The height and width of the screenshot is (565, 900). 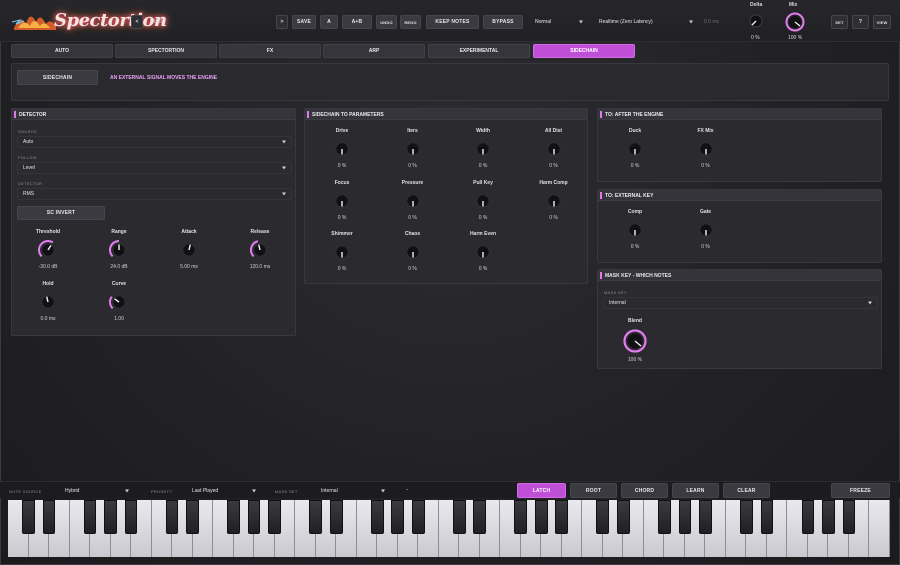 I want to click on latch-button: LATCH, so click(x=541, y=490).